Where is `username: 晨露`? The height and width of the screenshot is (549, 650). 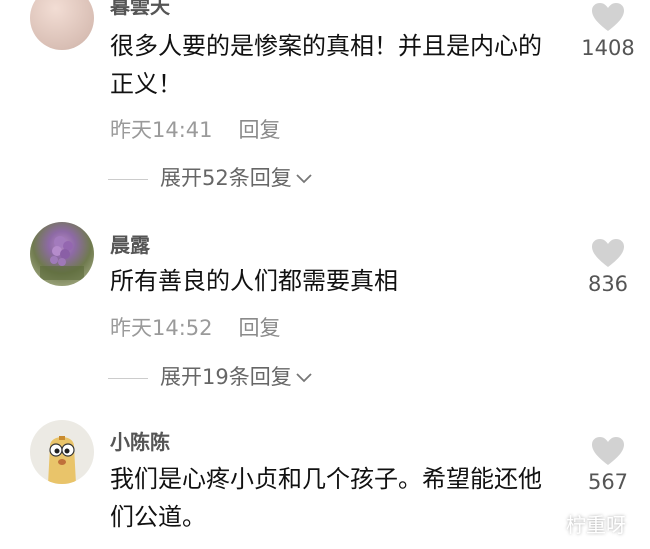 username: 晨露 is located at coordinates (130, 243).